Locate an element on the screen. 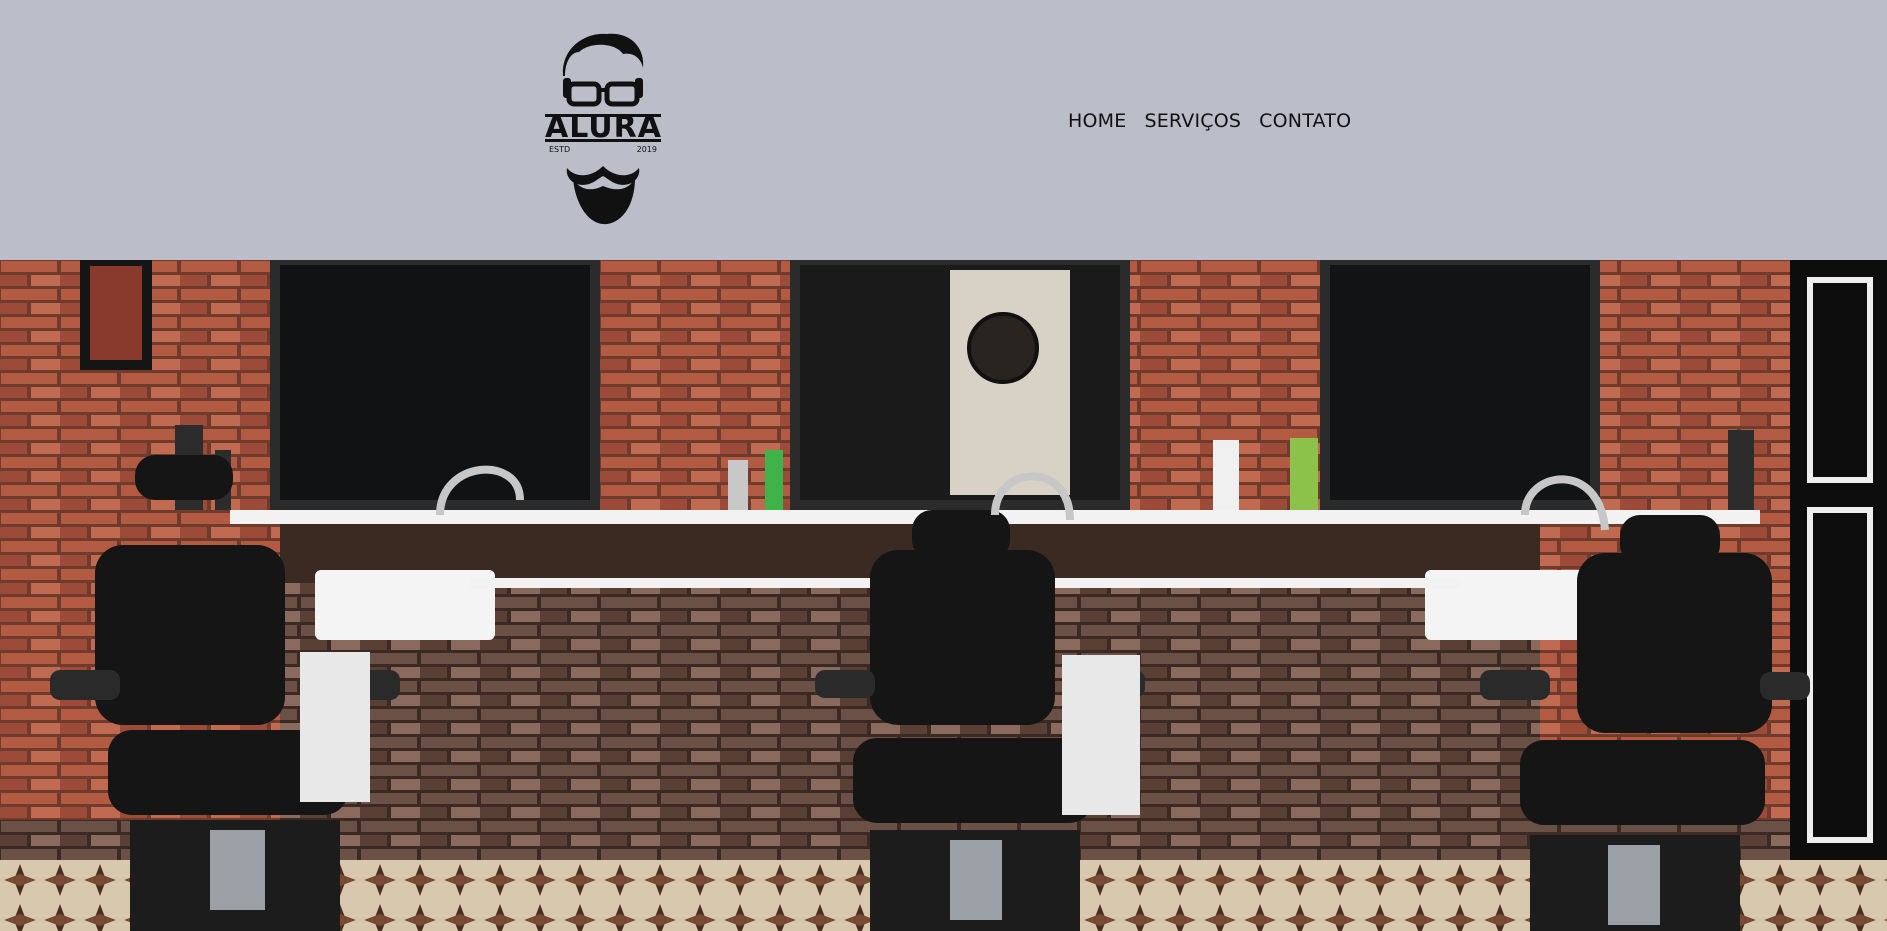 The width and height of the screenshot is (1887, 931). alura-logo: ALURA ESTD 2019 is located at coordinates (603, 128).